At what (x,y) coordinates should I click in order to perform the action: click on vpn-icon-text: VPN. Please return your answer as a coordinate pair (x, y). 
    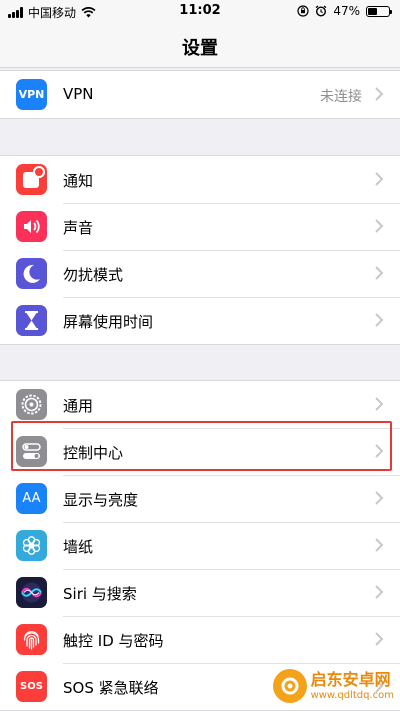
    Looking at the image, I should click on (31, 94).